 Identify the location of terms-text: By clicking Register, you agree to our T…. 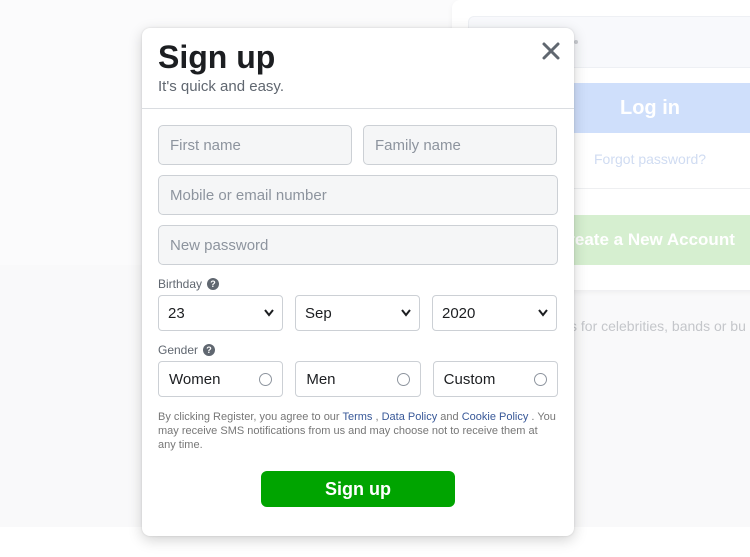
(358, 431).